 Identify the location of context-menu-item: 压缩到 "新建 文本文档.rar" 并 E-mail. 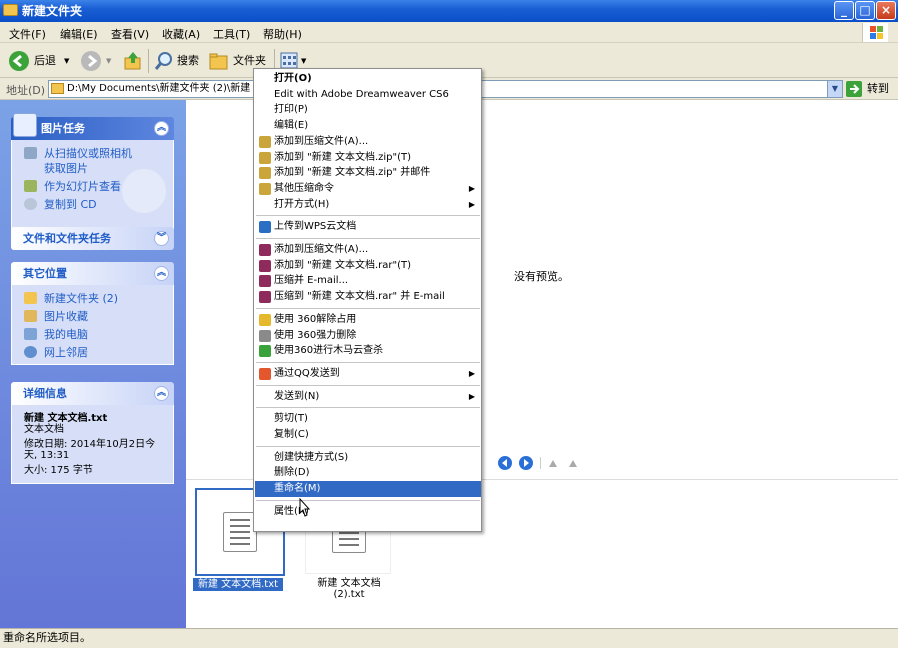
(368, 297).